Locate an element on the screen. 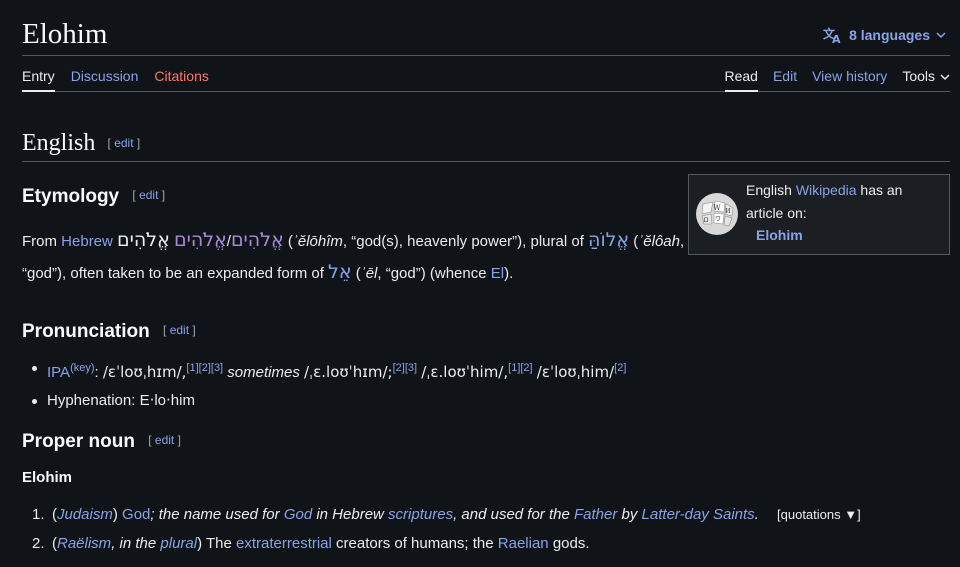  reference-link: [2][3] is located at coordinates (405, 368).